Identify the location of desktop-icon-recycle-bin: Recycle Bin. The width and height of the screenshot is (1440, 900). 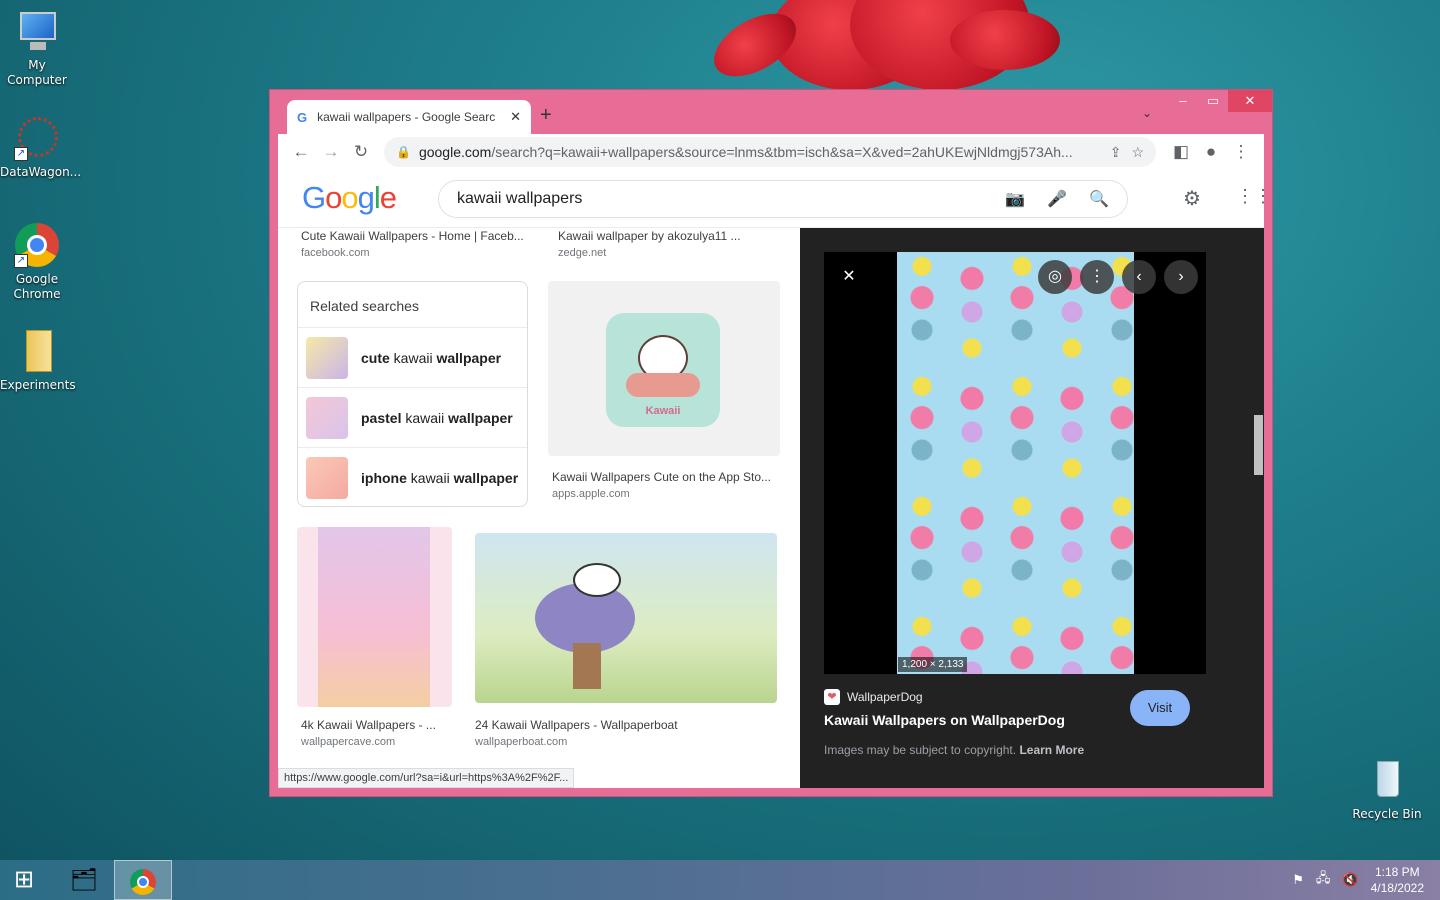
(1387, 789).